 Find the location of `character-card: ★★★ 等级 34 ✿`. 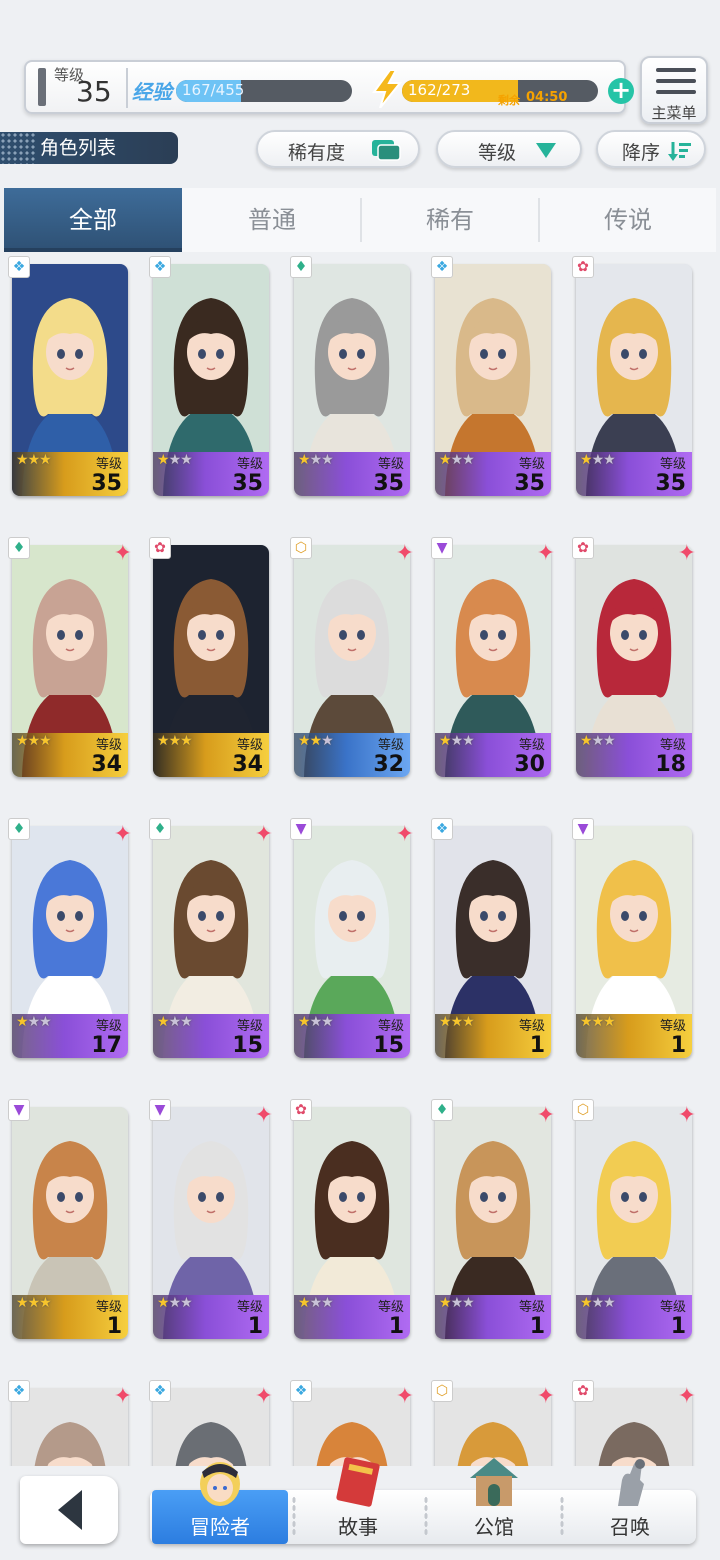

character-card: ★★★ 等级 34 ✿ is located at coordinates (210, 659).